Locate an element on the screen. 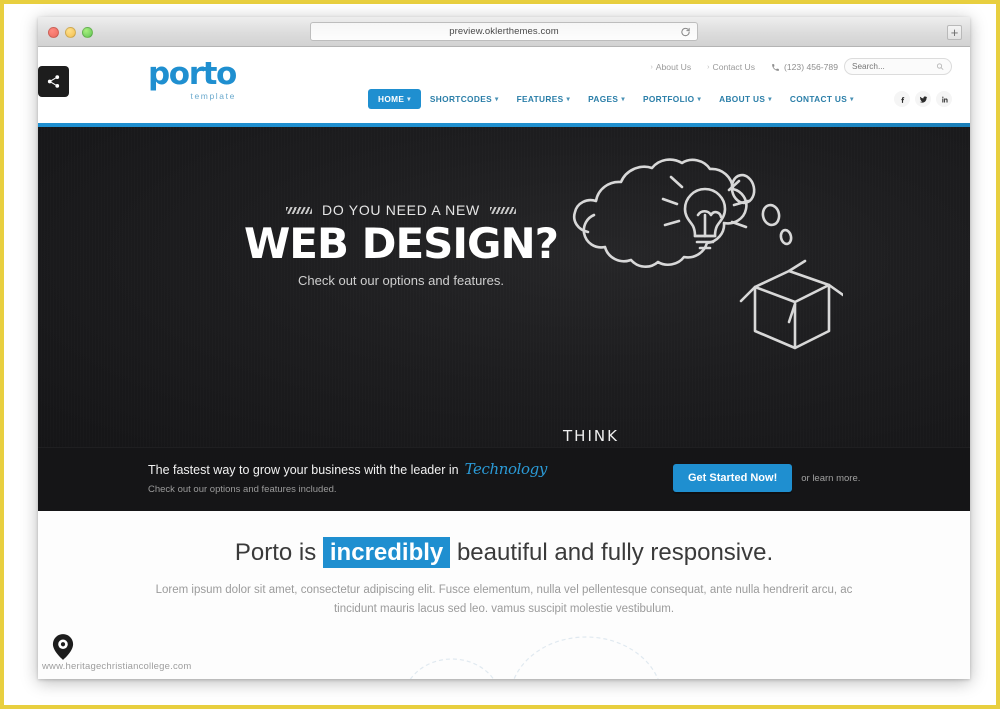 The height and width of the screenshot is (709, 1000). new-tab-button: + is located at coordinates (954, 32).